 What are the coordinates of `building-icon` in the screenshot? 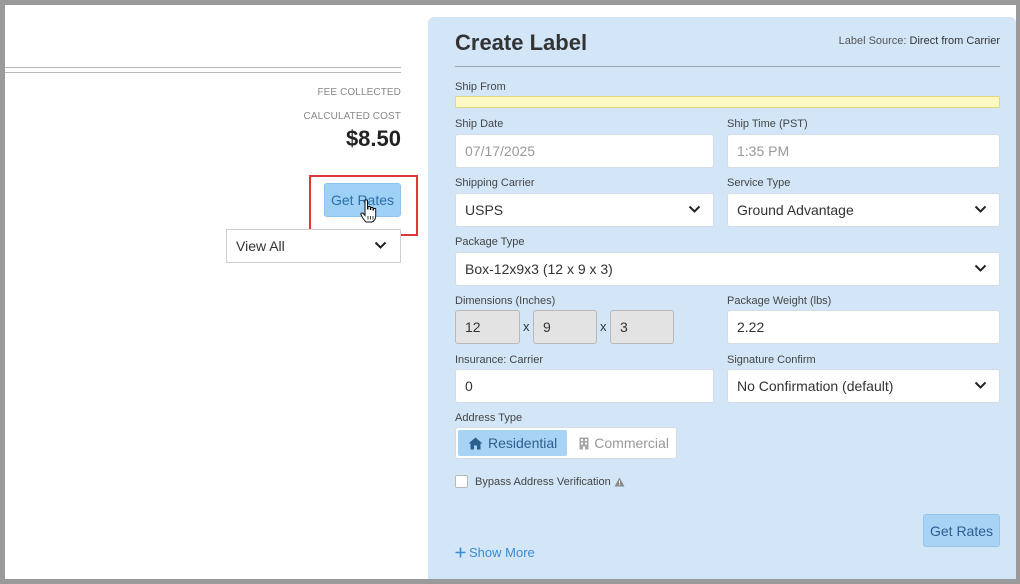 It's located at (584, 443).